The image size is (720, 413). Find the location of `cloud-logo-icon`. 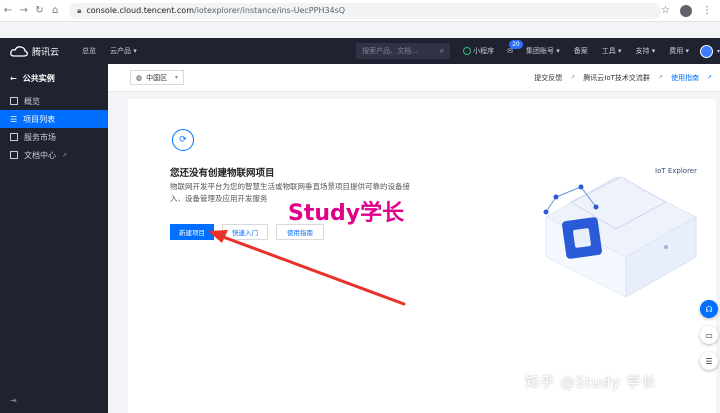

cloud-logo-icon is located at coordinates (19, 51).